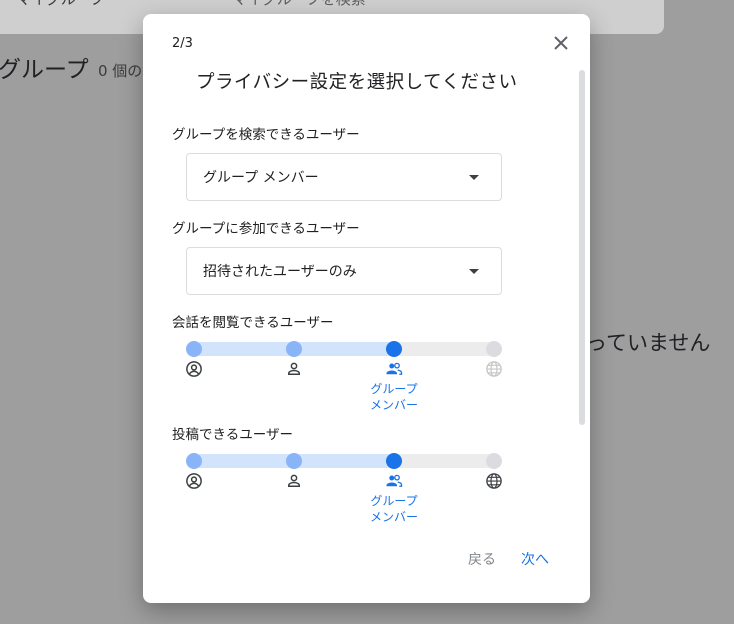  What do you see at coordinates (253, 323) in the screenshot?
I see `view-label: 会話を閲覧できるユーザー` at bounding box center [253, 323].